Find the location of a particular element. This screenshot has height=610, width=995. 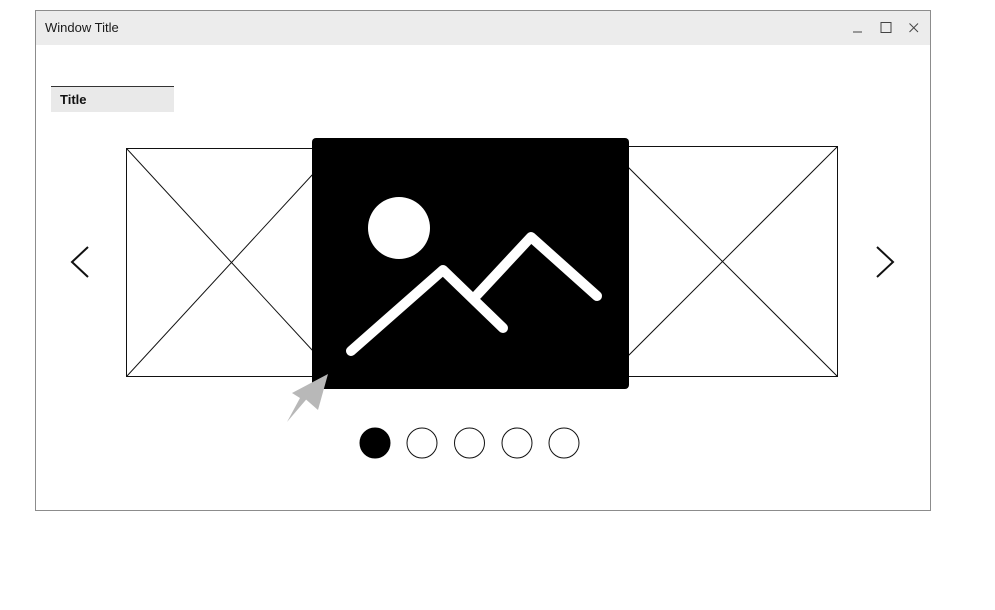

pagination-dots is located at coordinates (469, 443).